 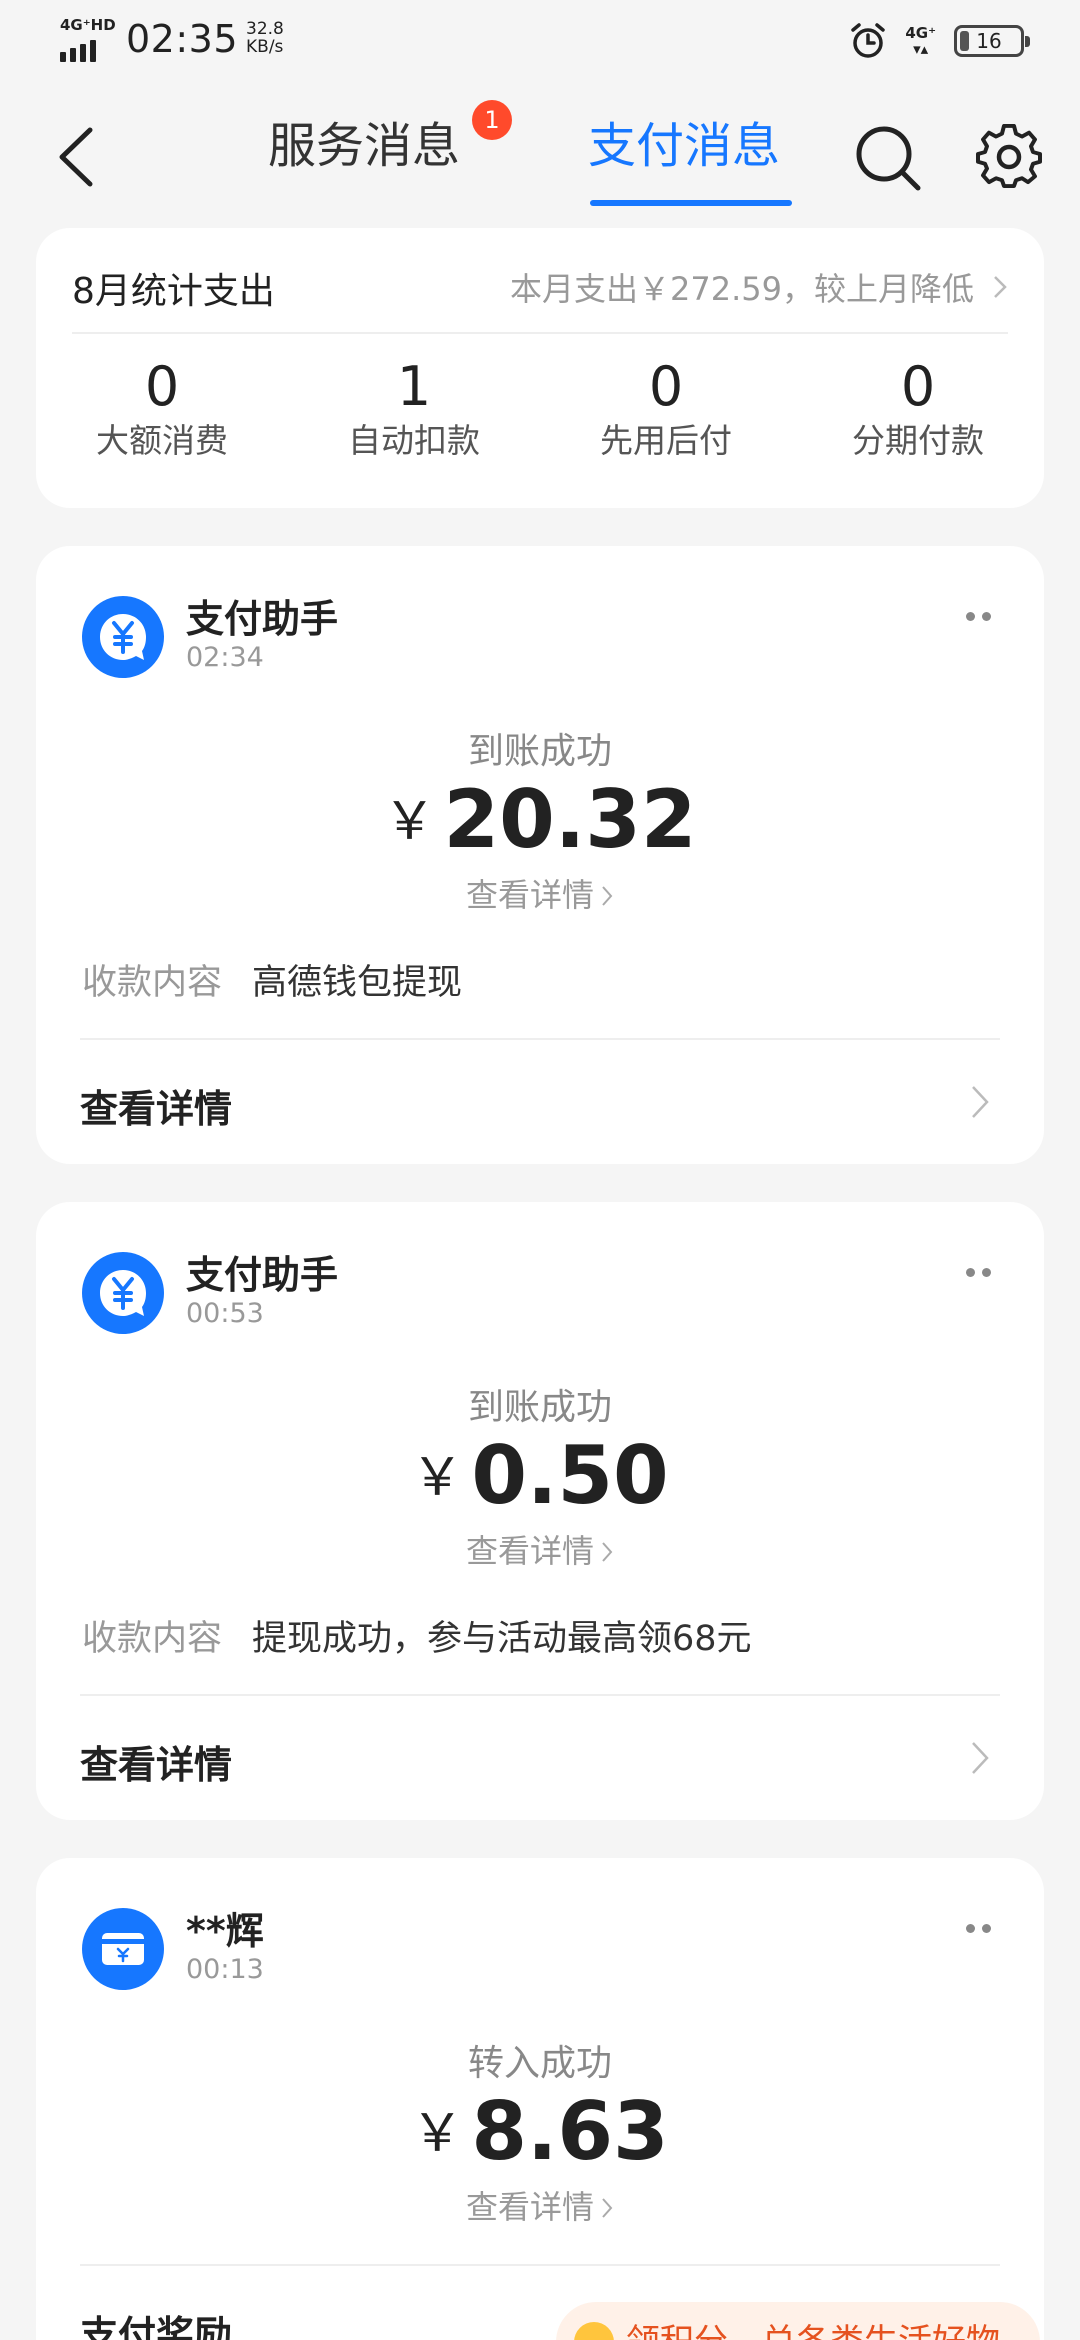 I want to click on message-time: 00:13, so click(x=225, y=1969).